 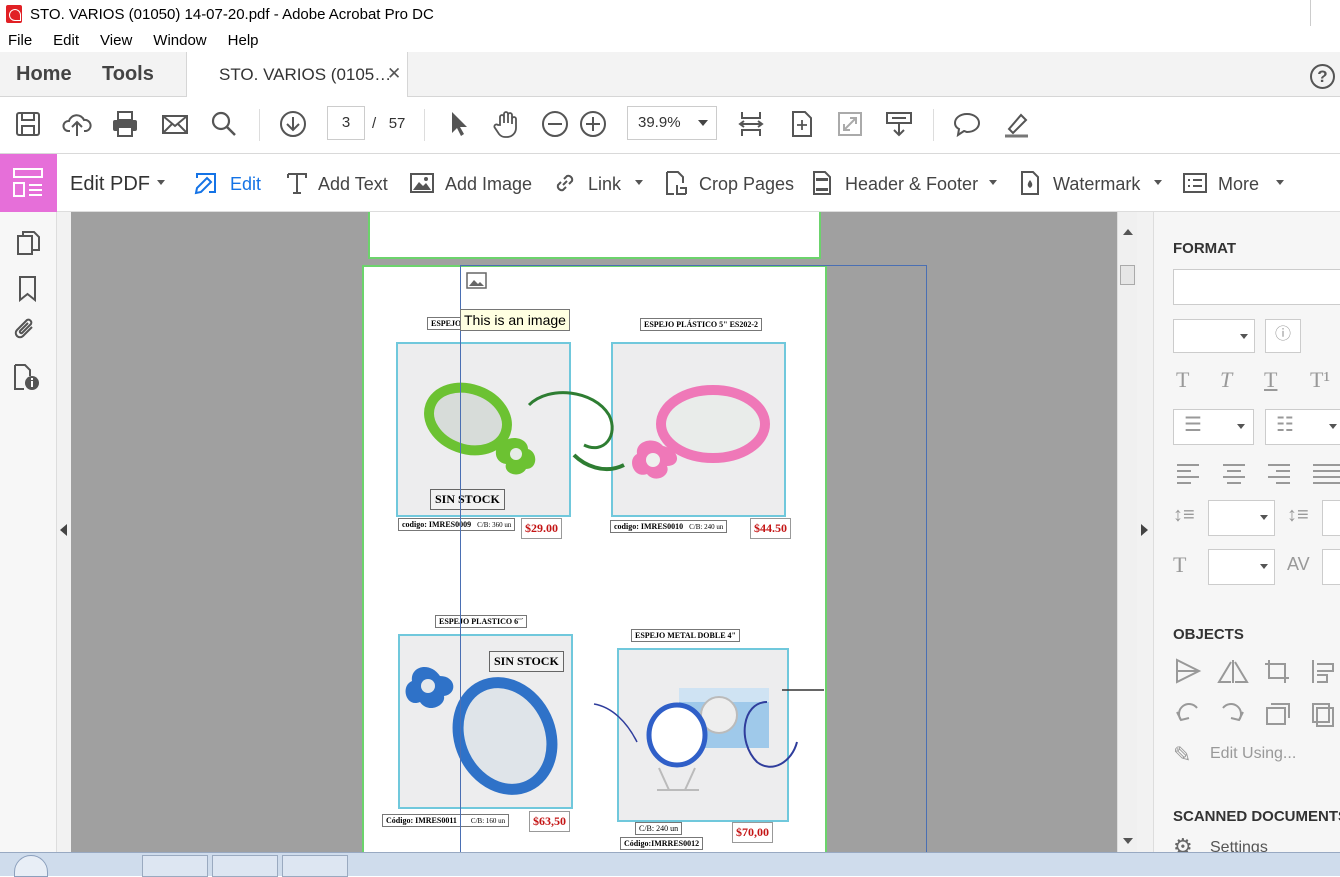 I want to click on highlight-pen-icon, so click(x=1016, y=124).